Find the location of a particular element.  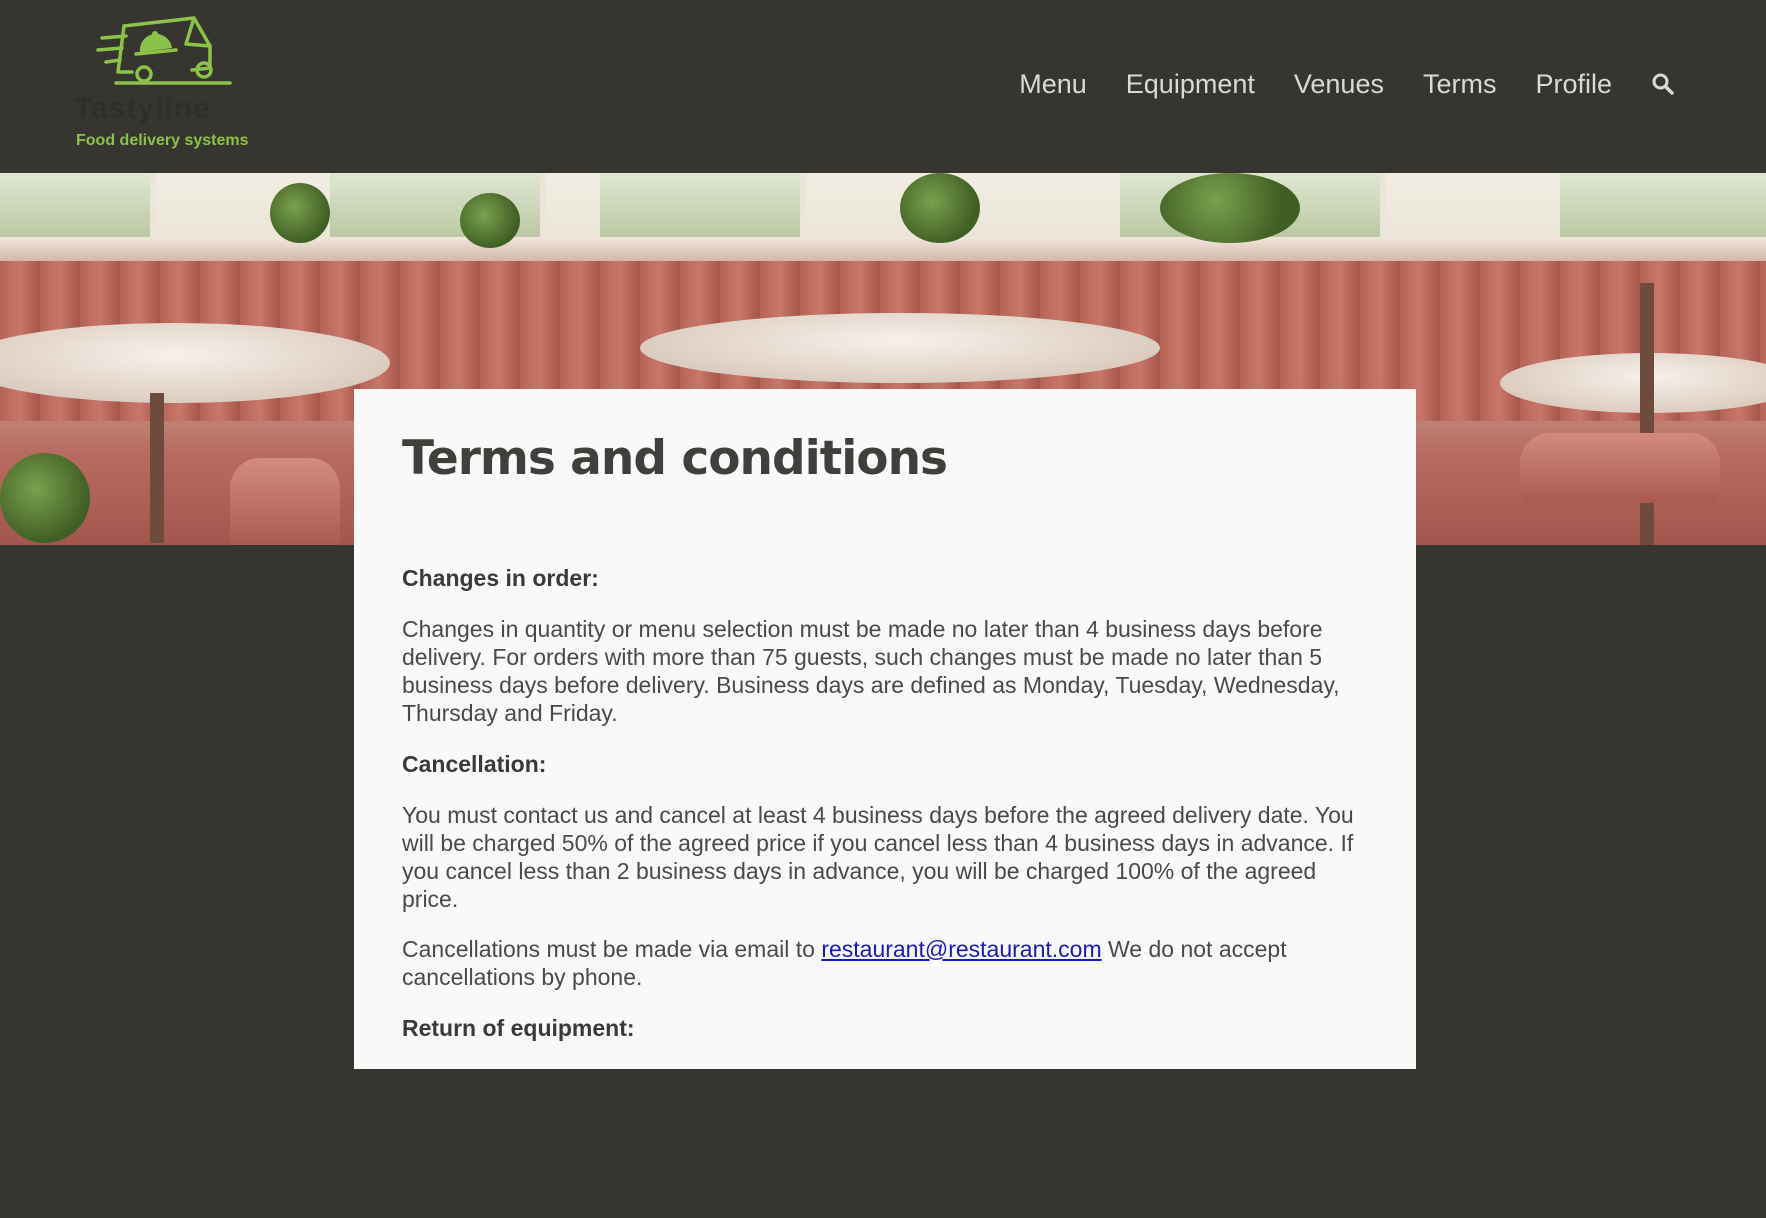

section-heading-changes: Changes in order: is located at coordinates (500, 578).